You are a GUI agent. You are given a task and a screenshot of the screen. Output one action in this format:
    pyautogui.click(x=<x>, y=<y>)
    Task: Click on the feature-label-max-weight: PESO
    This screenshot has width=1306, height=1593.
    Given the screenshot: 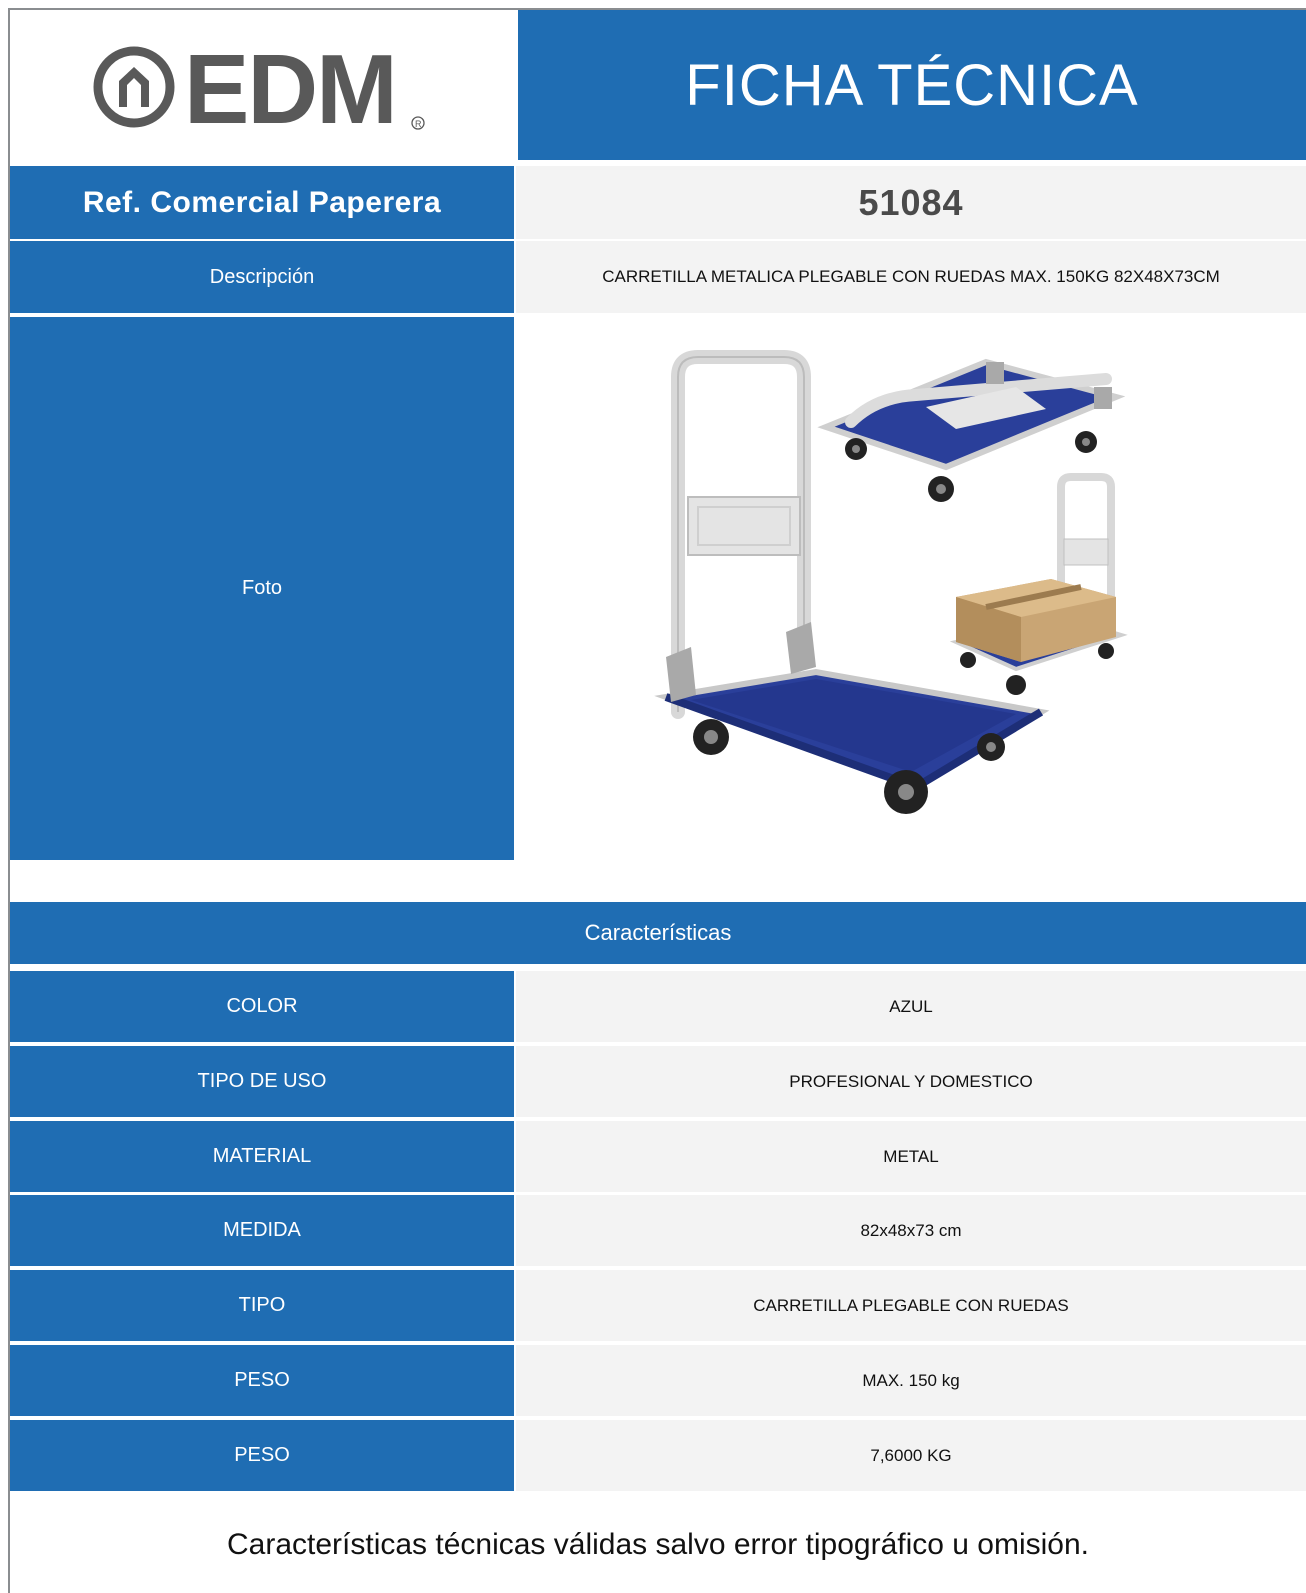 What is the action you would take?
    pyautogui.click(x=262, y=1380)
    